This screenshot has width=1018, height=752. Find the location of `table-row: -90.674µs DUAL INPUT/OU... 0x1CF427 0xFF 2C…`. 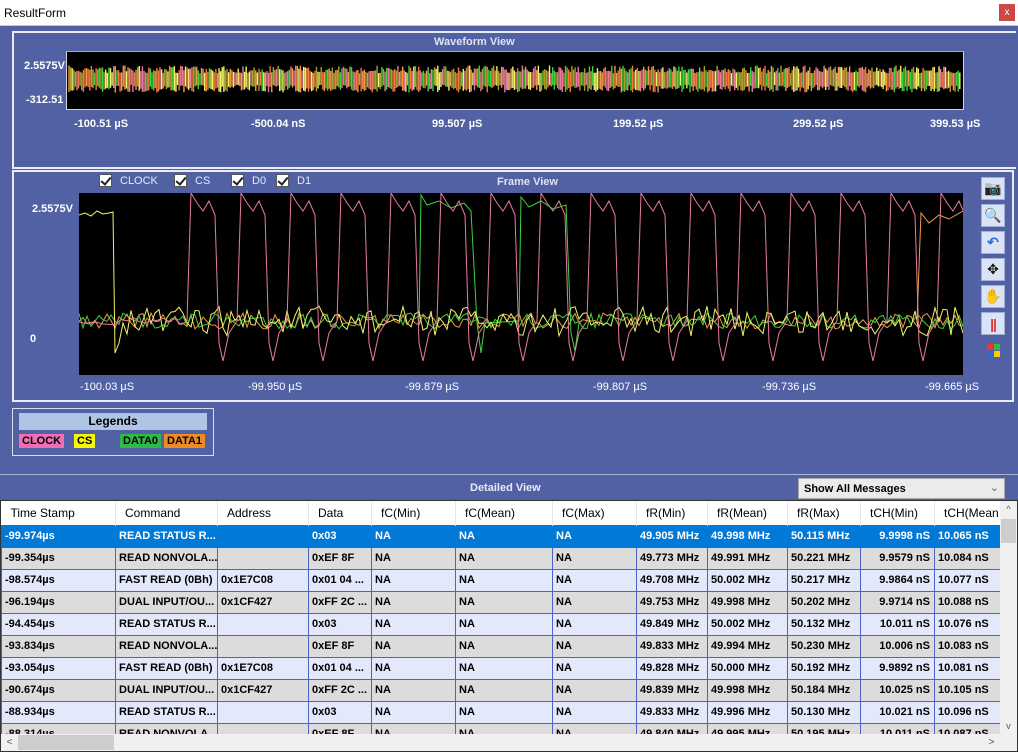

table-row: -90.674µs DUAL INPUT/OU... 0x1CF427 0xFF 2C… is located at coordinates (509, 690).